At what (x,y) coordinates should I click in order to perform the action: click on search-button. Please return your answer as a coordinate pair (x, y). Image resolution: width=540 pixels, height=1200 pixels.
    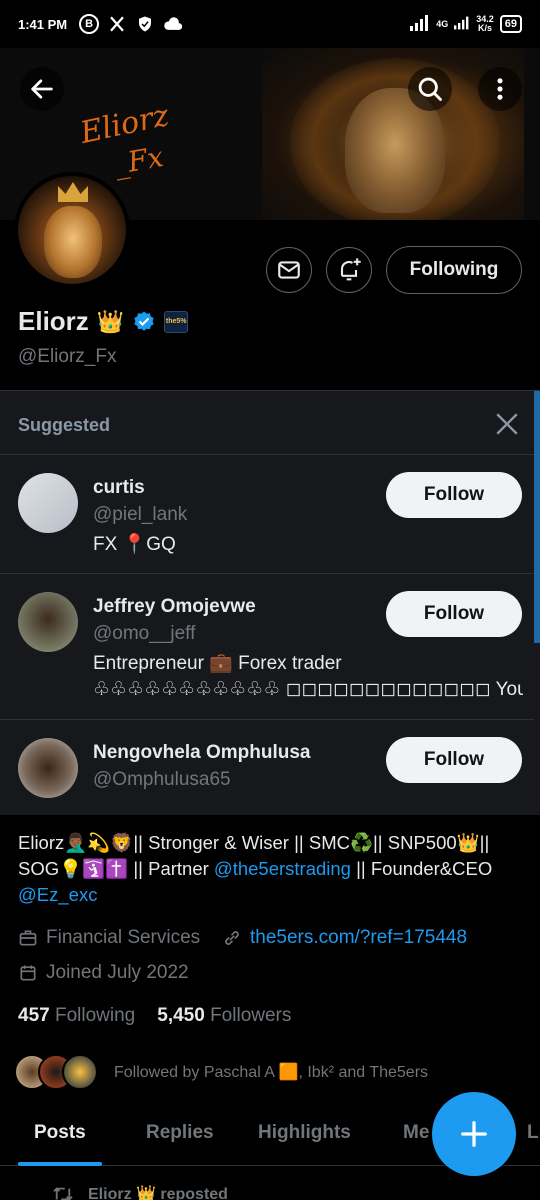
    Looking at the image, I should click on (430, 89).